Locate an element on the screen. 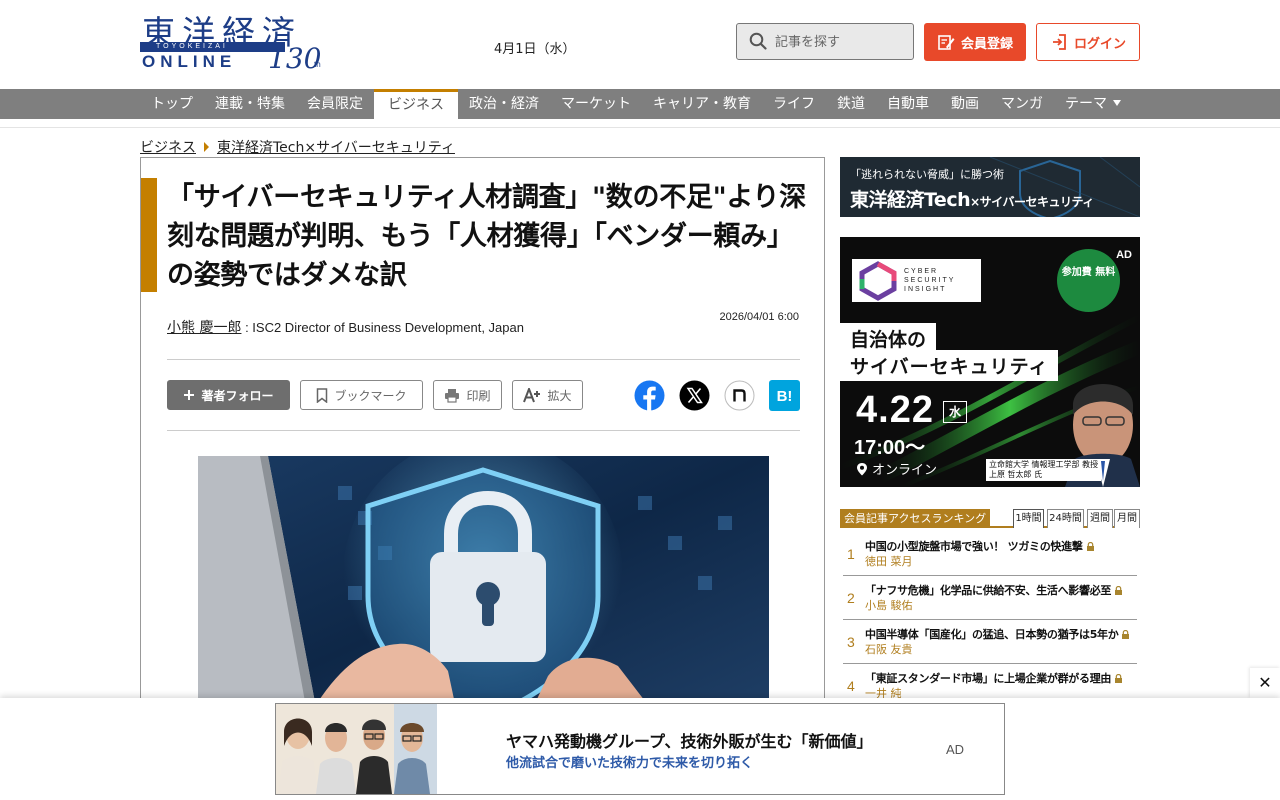  logo-anniversary: 130 is located at coordinates (295, 58).